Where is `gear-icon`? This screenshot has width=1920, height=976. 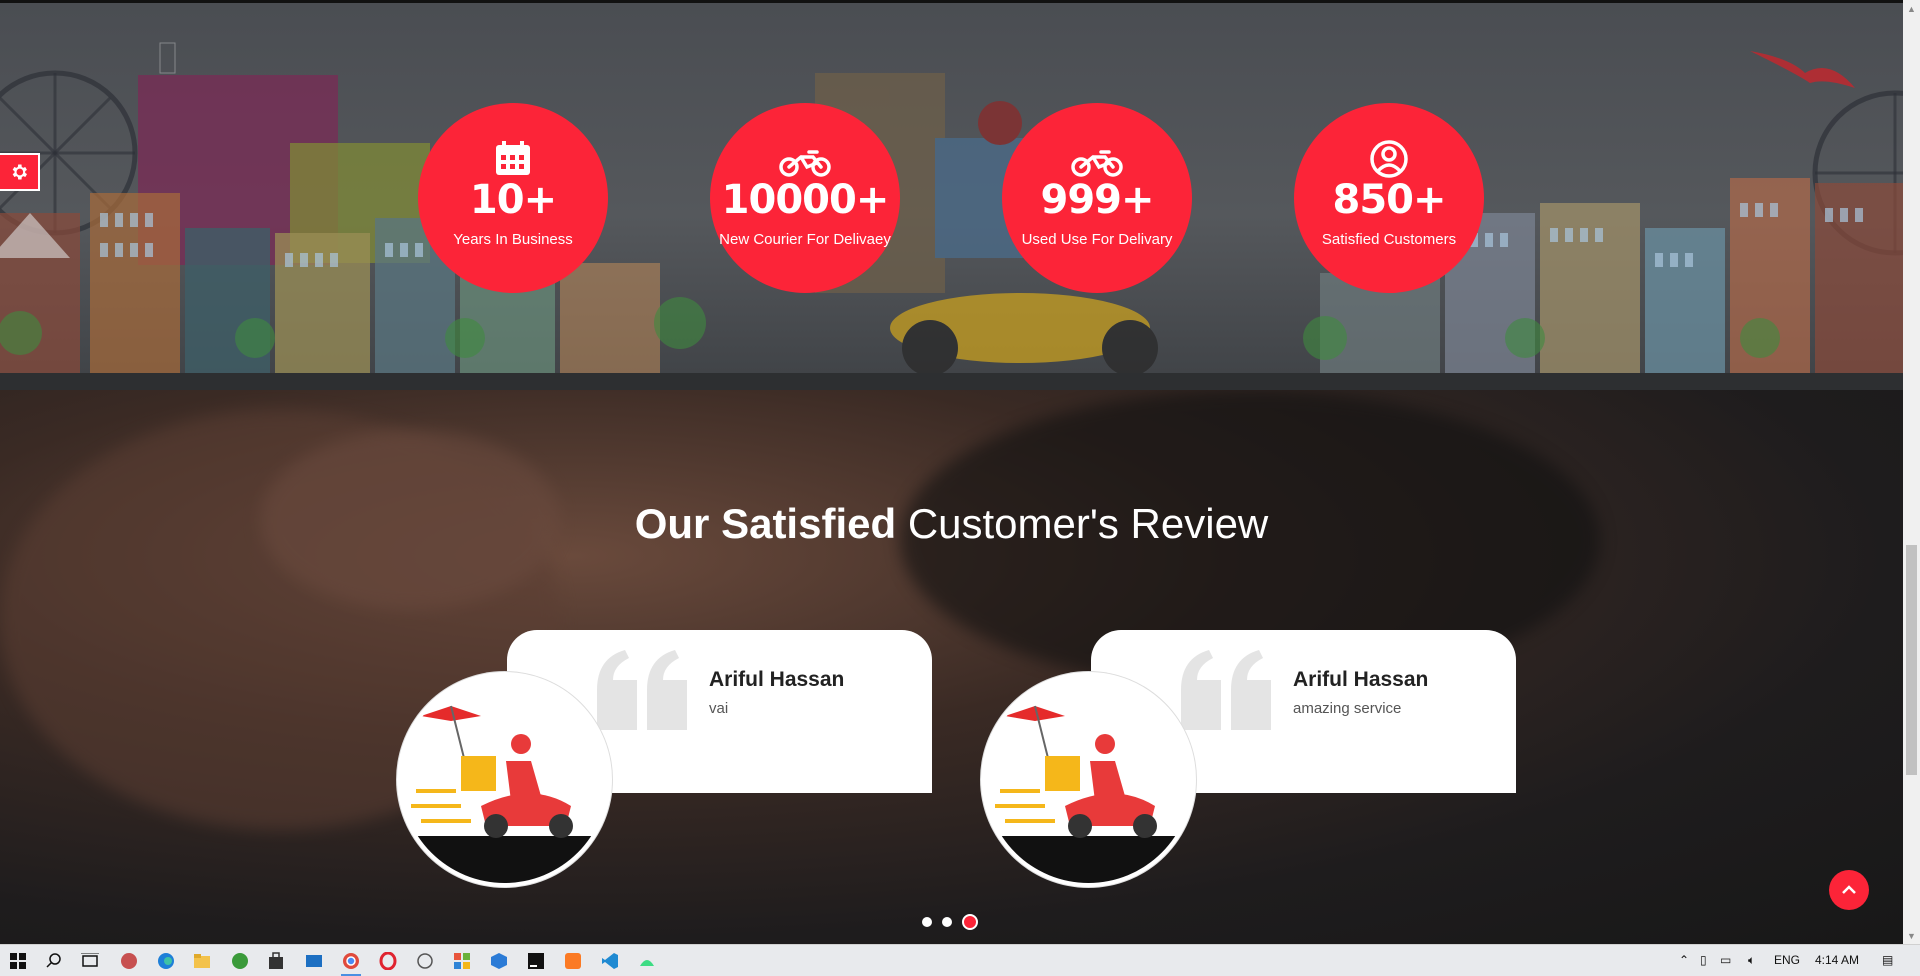 gear-icon is located at coordinates (19, 172).